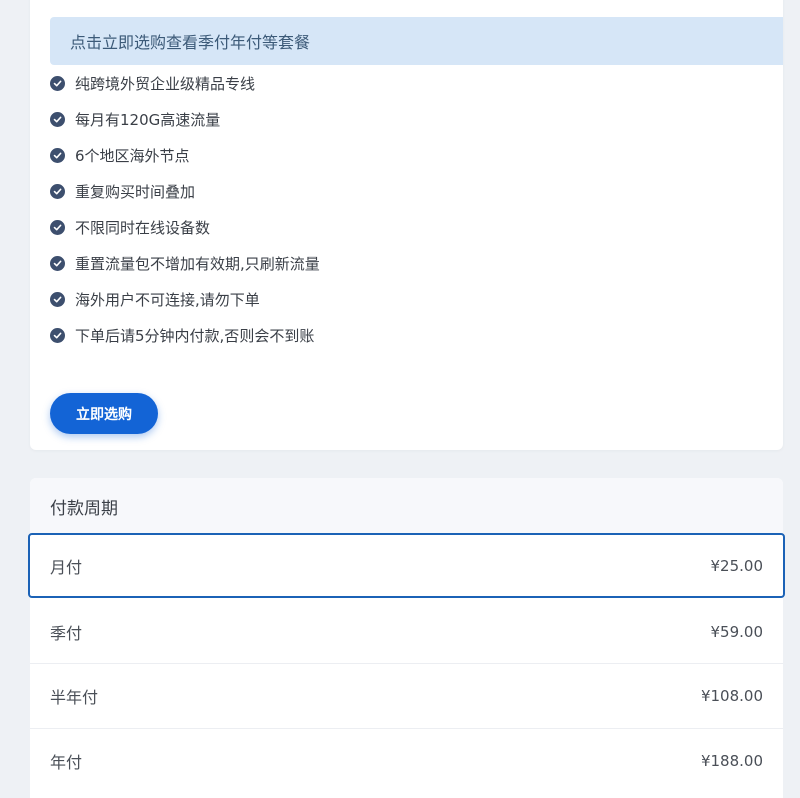  What do you see at coordinates (84, 508) in the screenshot?
I see `billing-period-title: 付款周期` at bounding box center [84, 508].